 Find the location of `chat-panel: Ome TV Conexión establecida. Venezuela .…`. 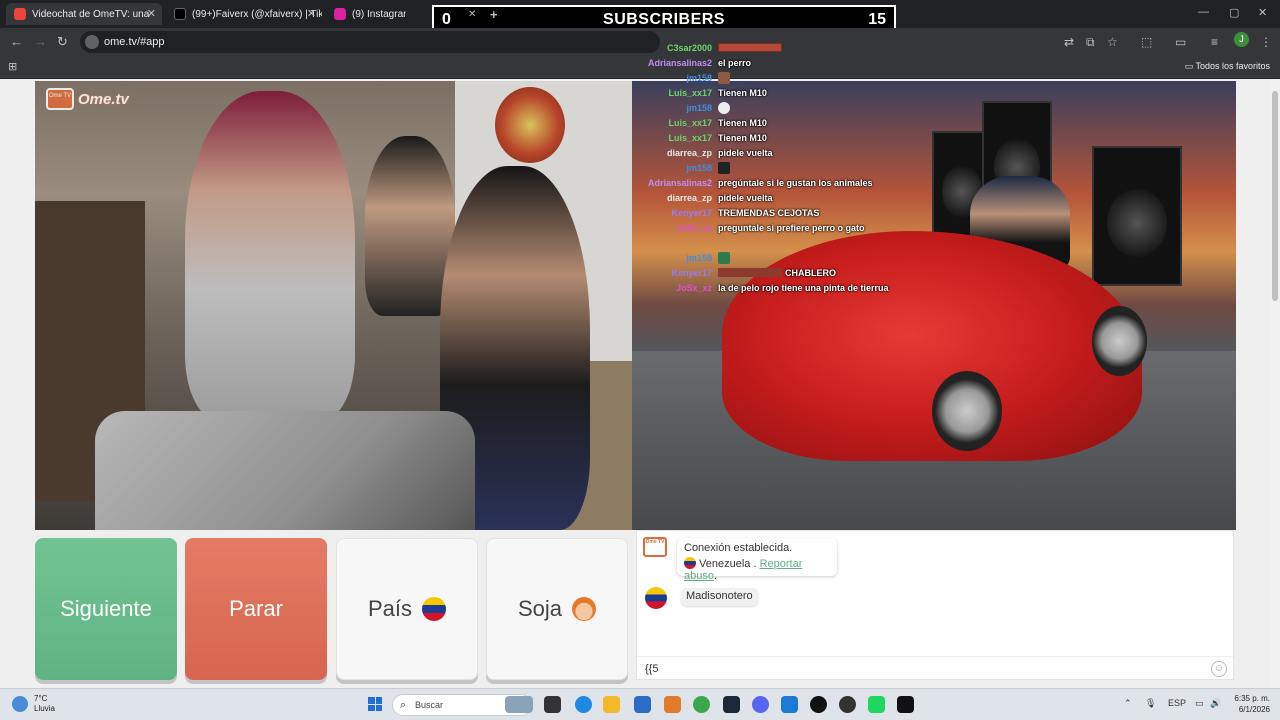

chat-panel: Ome TV Conexión establecida. Venezuela .… is located at coordinates (935, 605).